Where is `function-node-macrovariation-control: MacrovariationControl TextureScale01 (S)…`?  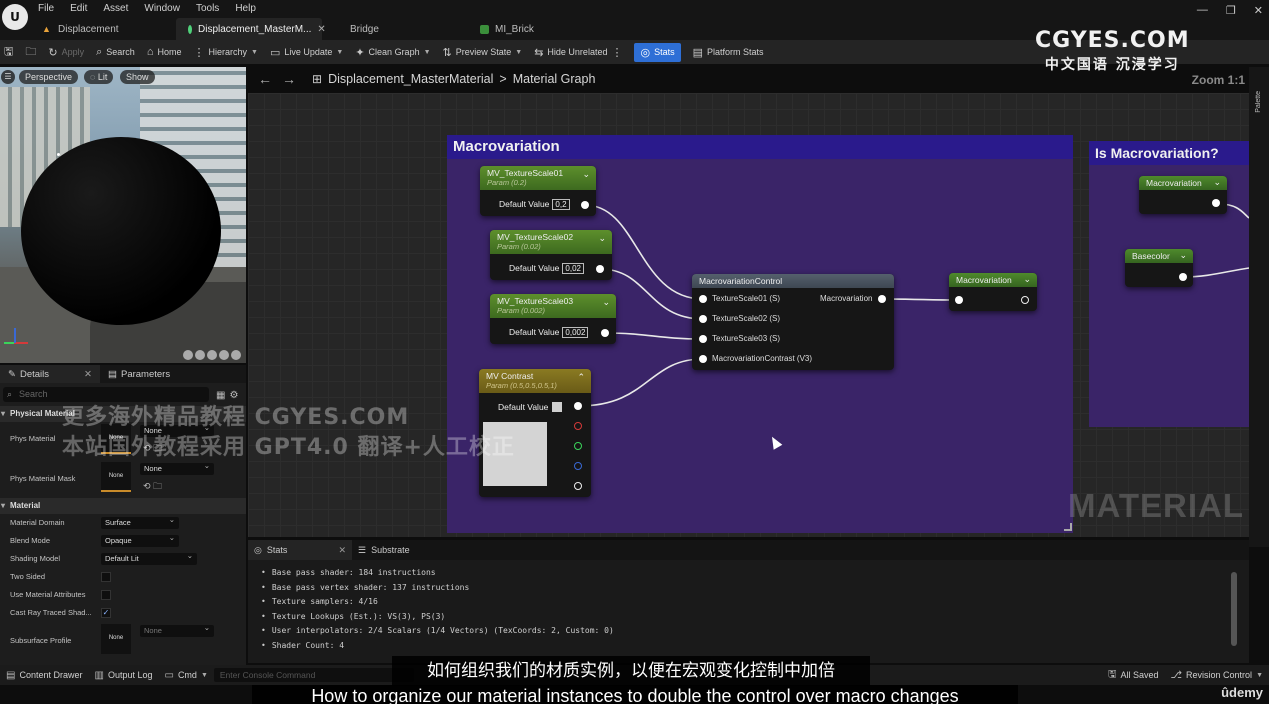 function-node-macrovariation-control: MacrovariationControl TextureScale01 (S)… is located at coordinates (793, 322).